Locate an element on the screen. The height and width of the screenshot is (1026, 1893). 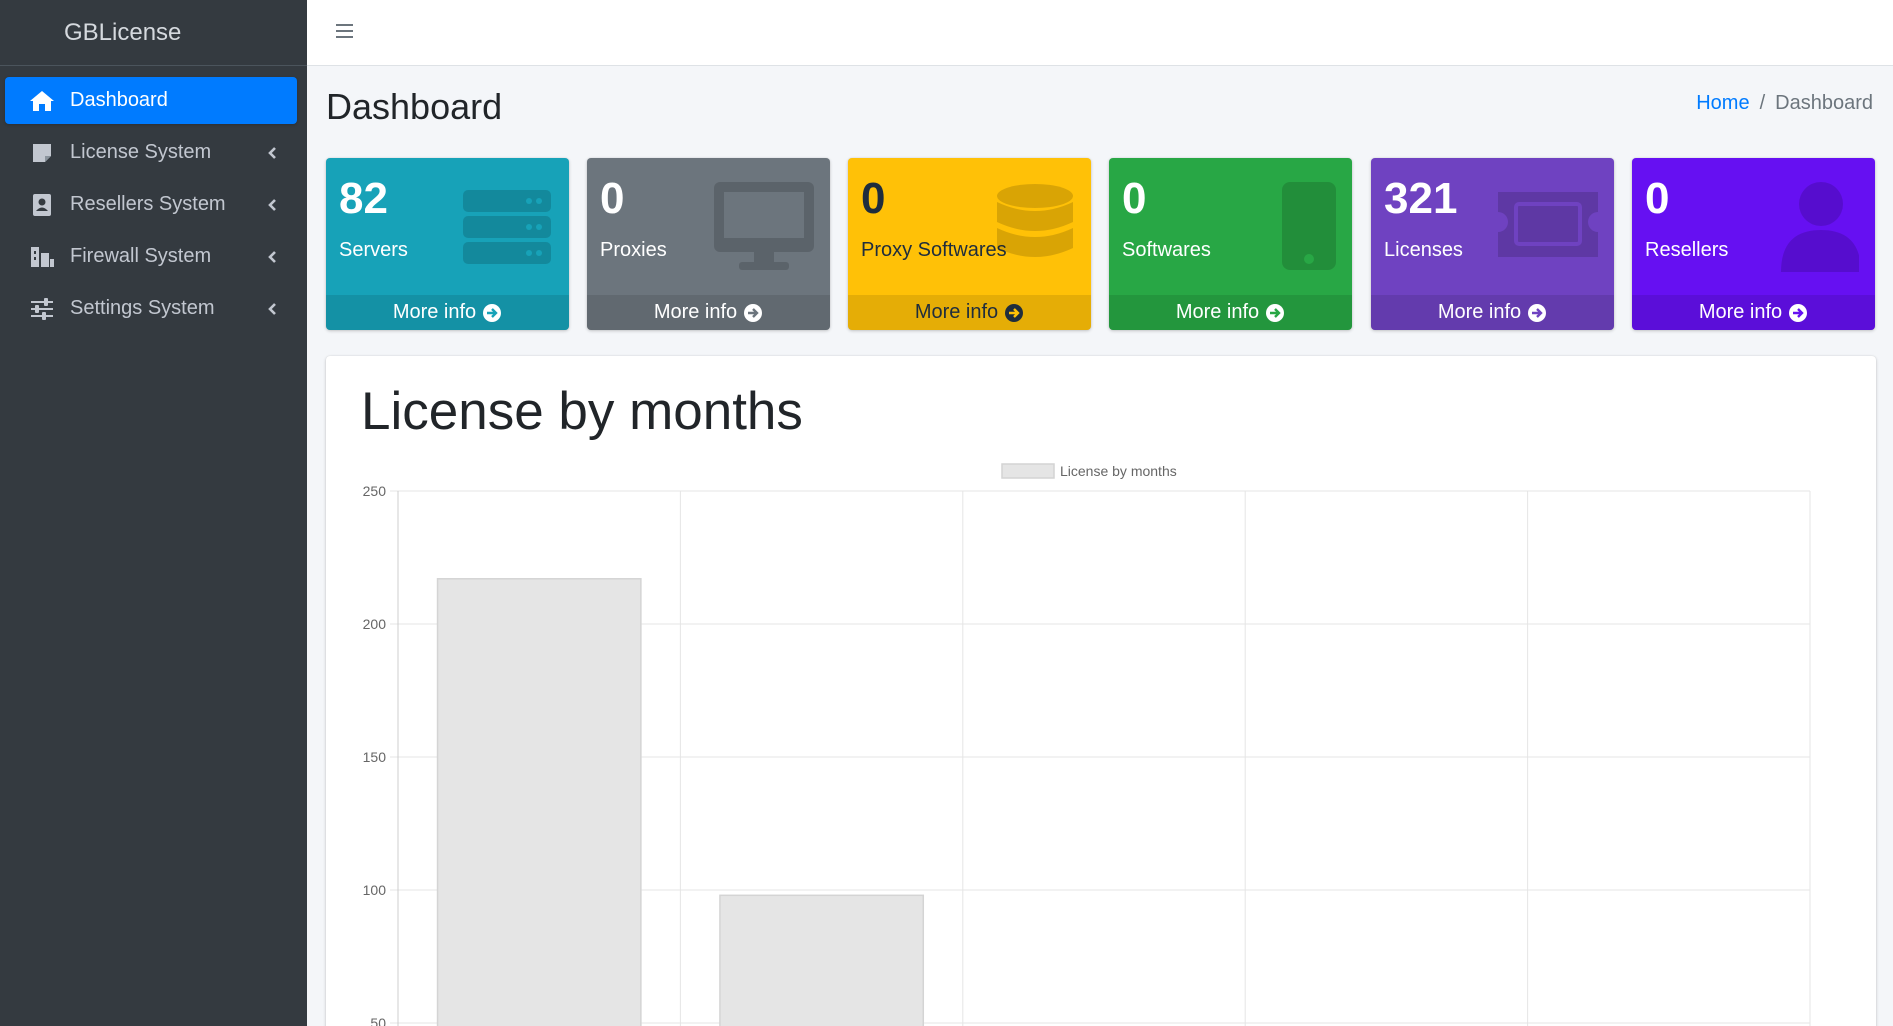
mobile-icon is located at coordinates (1286, 227).